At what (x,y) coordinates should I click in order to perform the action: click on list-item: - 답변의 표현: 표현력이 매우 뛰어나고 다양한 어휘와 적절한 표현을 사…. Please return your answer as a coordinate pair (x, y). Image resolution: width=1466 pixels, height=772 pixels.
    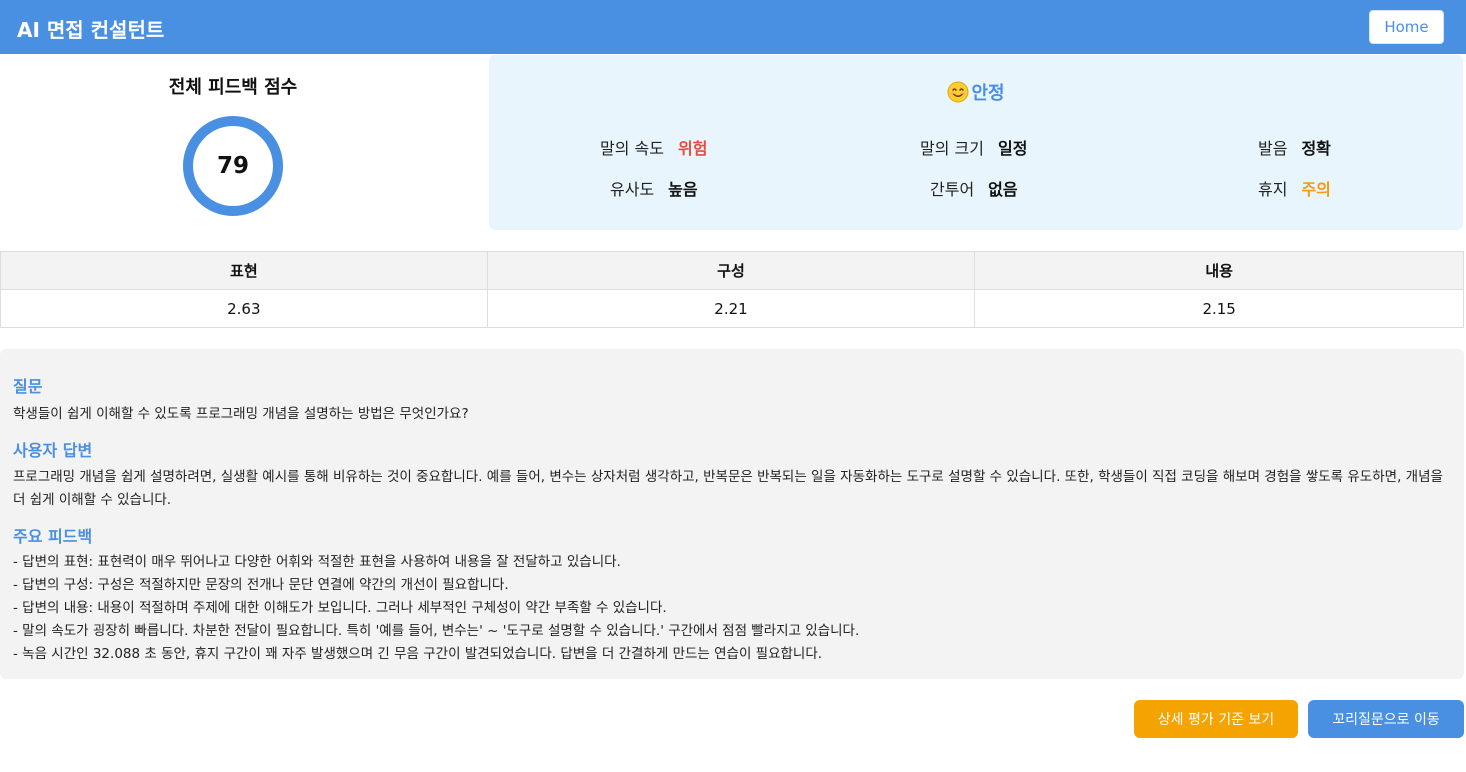
    Looking at the image, I should click on (317, 562).